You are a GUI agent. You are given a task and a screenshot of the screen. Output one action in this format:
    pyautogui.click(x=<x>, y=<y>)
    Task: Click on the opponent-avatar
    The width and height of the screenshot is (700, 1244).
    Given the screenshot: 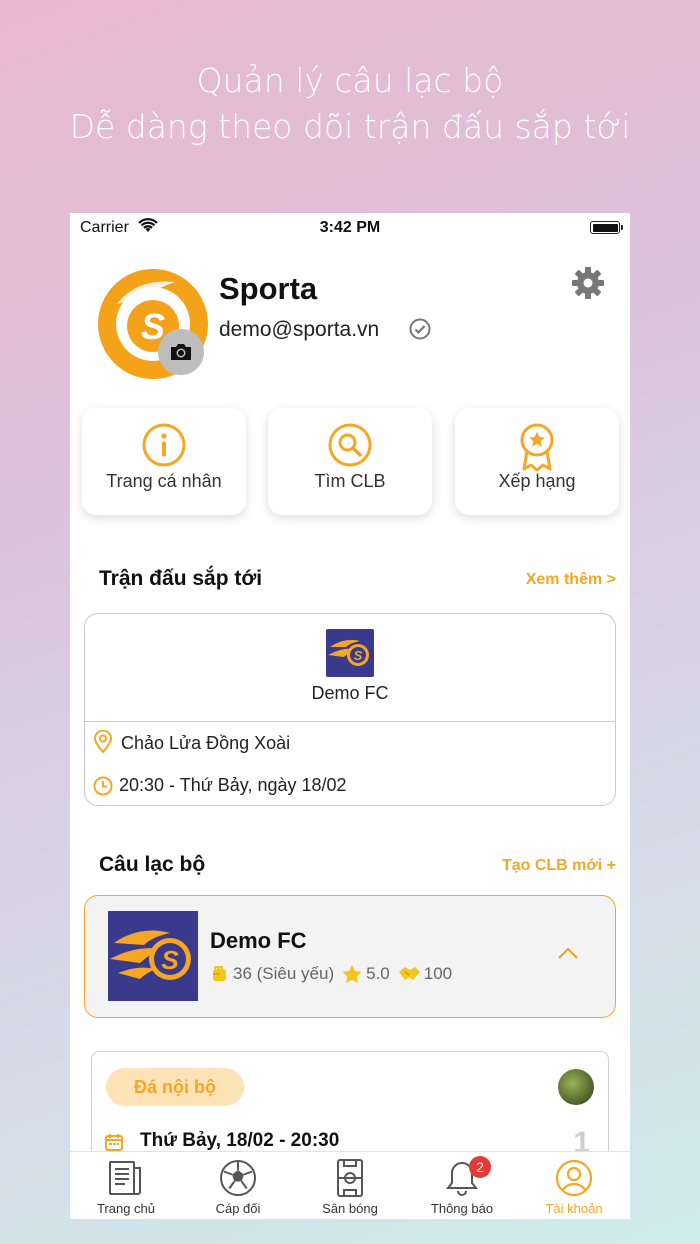 What is the action you would take?
    pyautogui.click(x=576, y=1087)
    